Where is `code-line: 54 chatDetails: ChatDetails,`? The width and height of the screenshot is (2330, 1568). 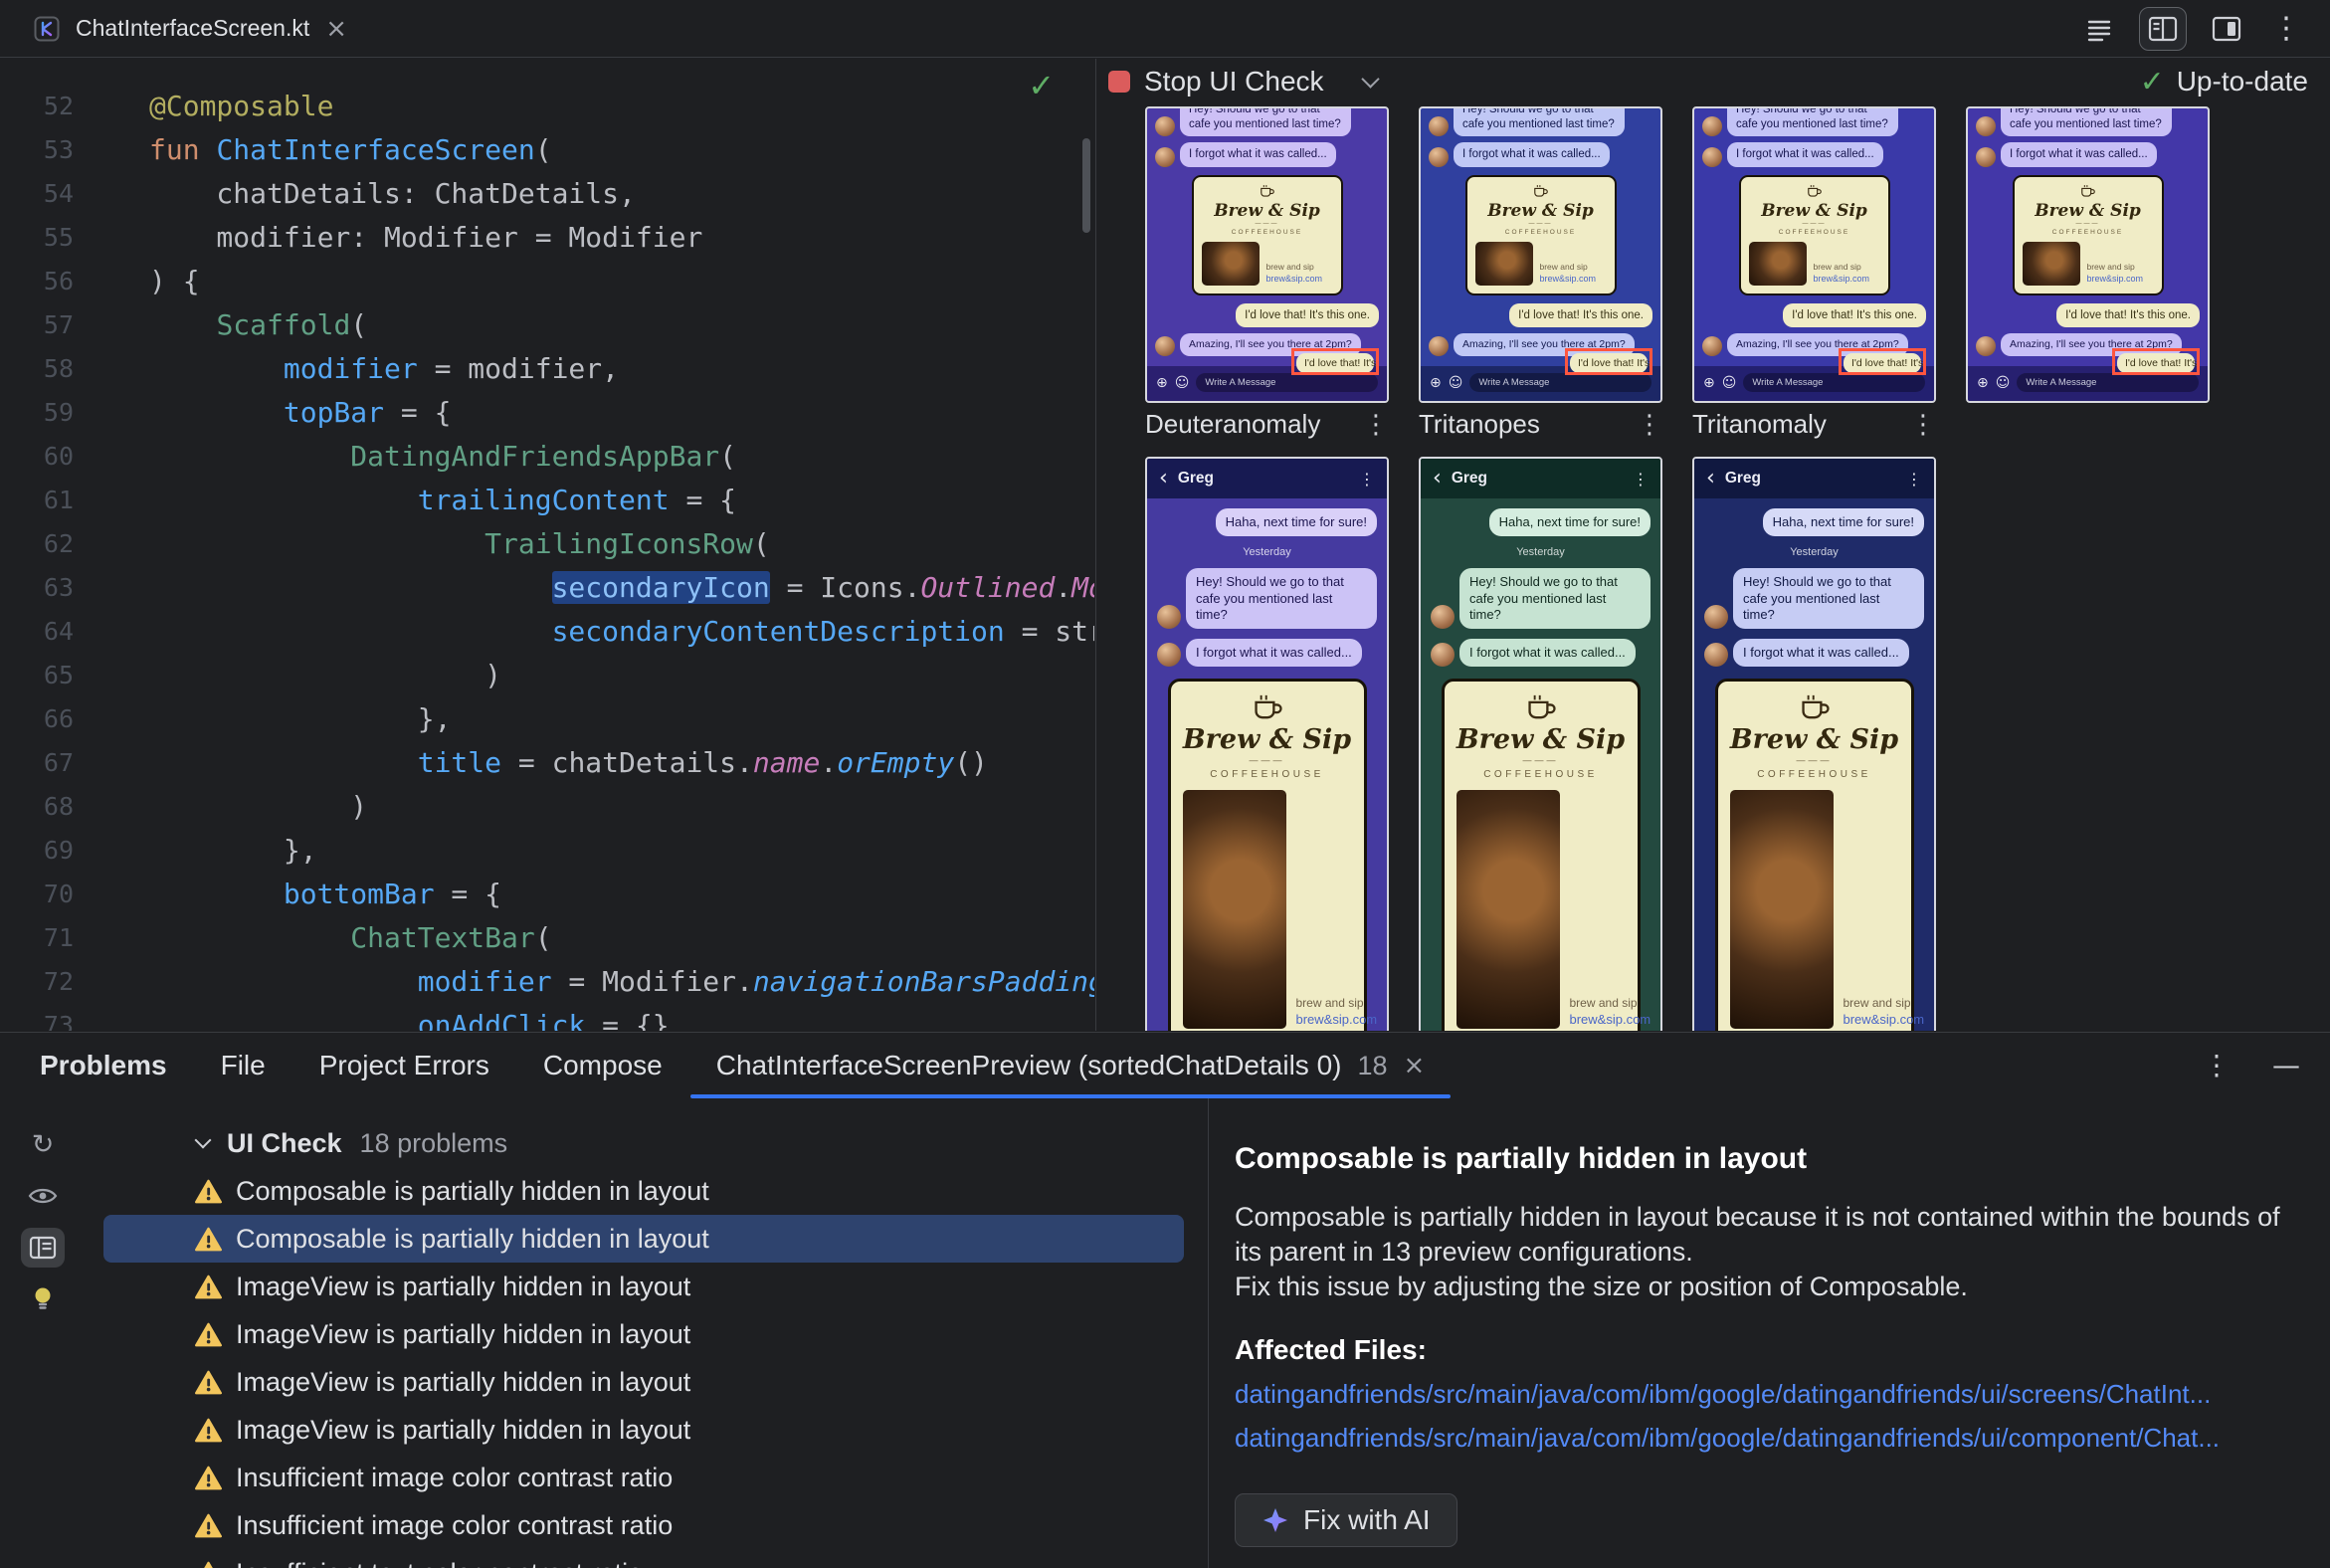
code-line: 54 chatDetails: ChatDetails, is located at coordinates (547, 194).